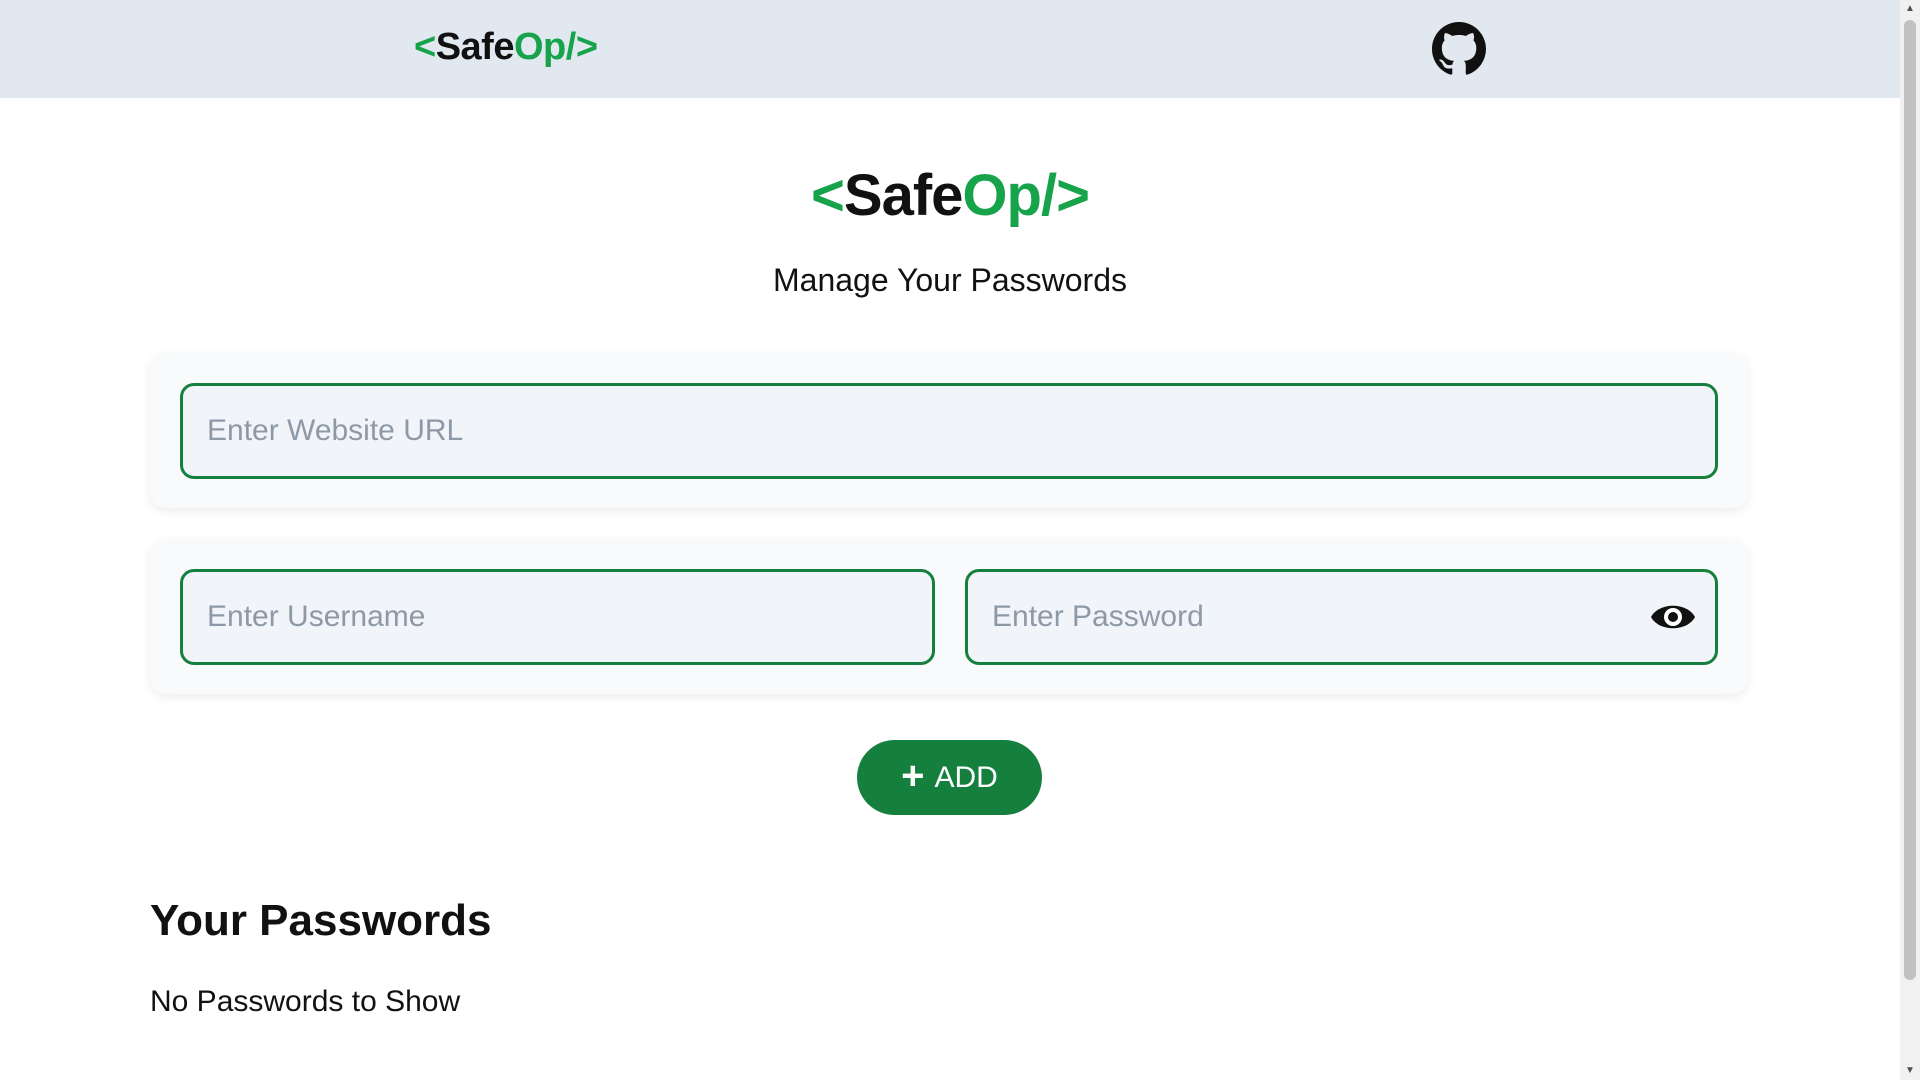 Image resolution: width=1920 pixels, height=1080 pixels. Describe the element at coordinates (950, 49) in the screenshot. I see `navbar: <SafeOp/>` at that location.